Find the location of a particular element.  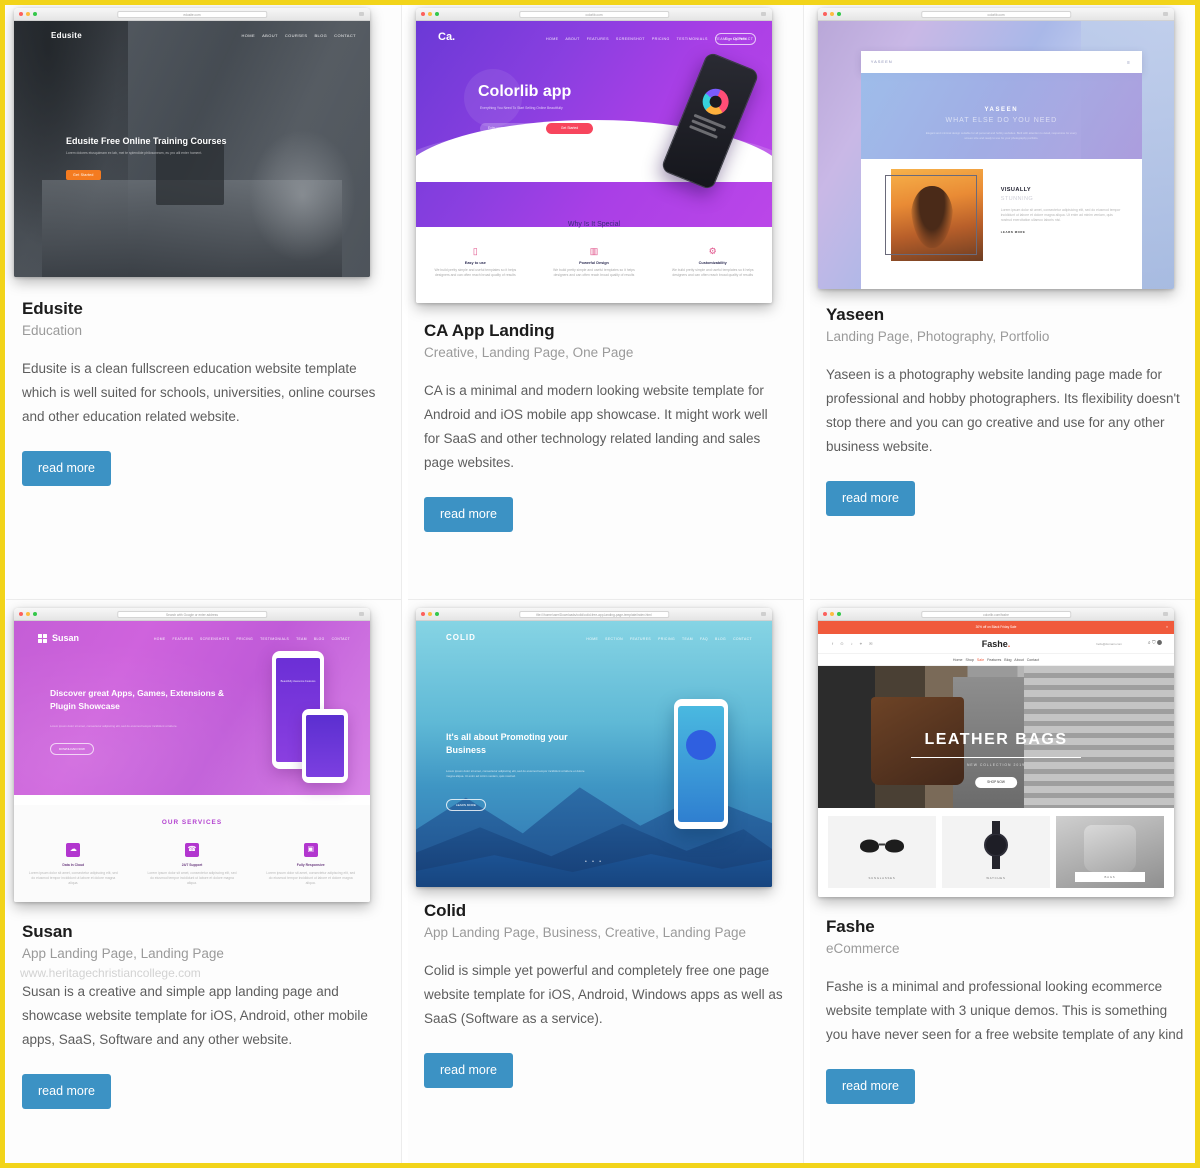

card-title: Edusite is located at coordinates (52, 308).